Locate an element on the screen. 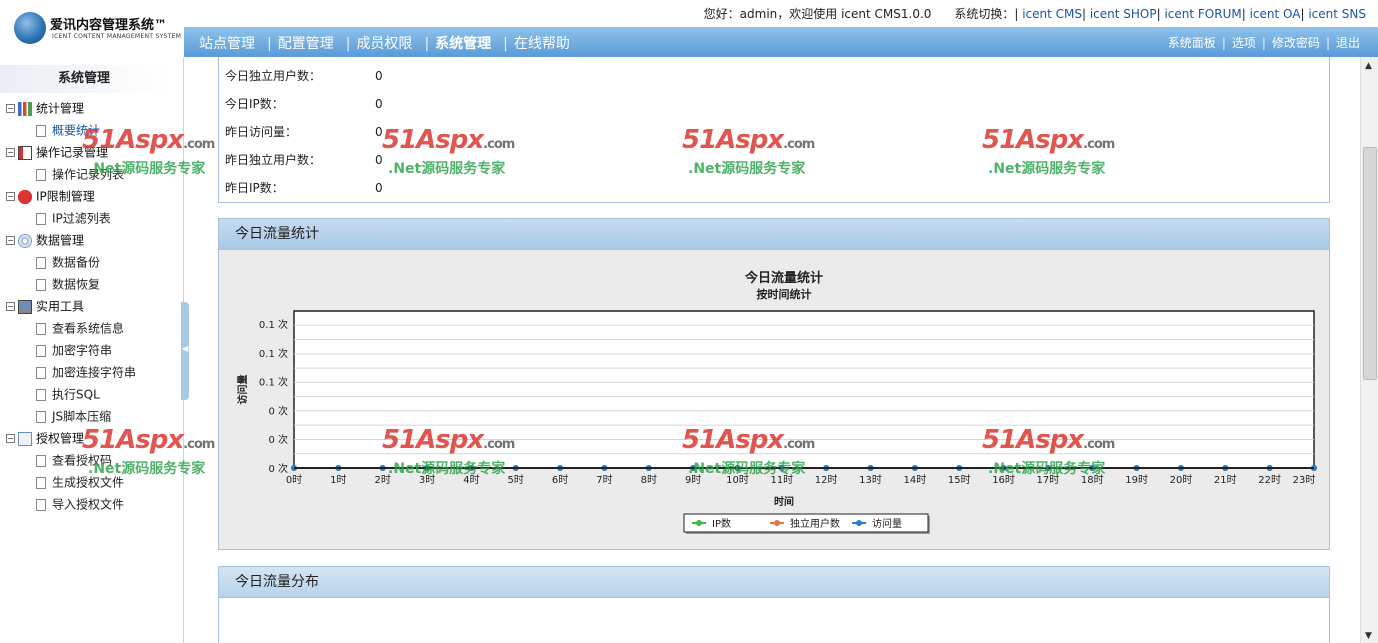  legend-marker is located at coordinates (777, 523).